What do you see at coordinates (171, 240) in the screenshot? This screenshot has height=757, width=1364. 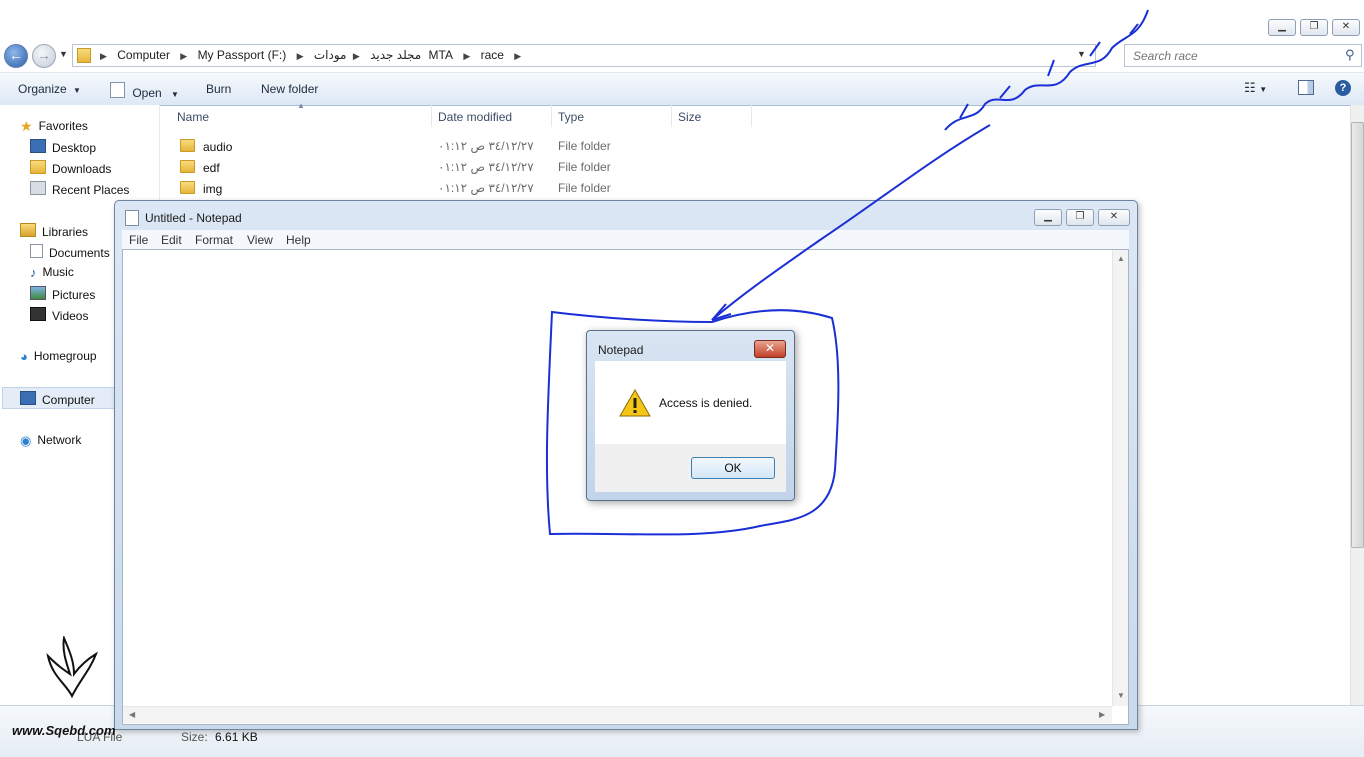 I see `menu-edit: Edit` at bounding box center [171, 240].